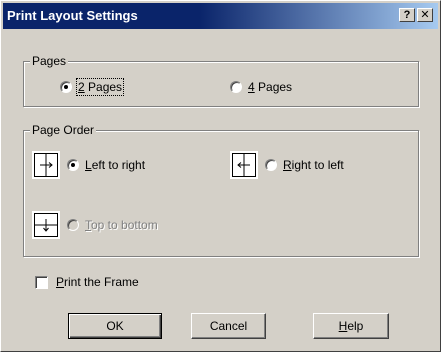 The width and height of the screenshot is (441, 352). Describe the element at coordinates (273, 87) in the screenshot. I see `radio-4-pages-text: Pages` at that location.